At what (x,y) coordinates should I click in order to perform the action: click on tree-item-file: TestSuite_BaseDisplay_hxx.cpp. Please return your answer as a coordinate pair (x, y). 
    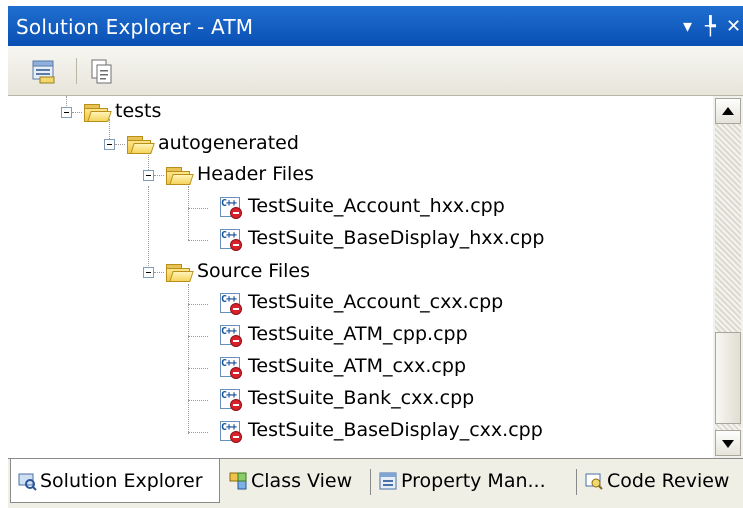
    Looking at the image, I should click on (396, 238).